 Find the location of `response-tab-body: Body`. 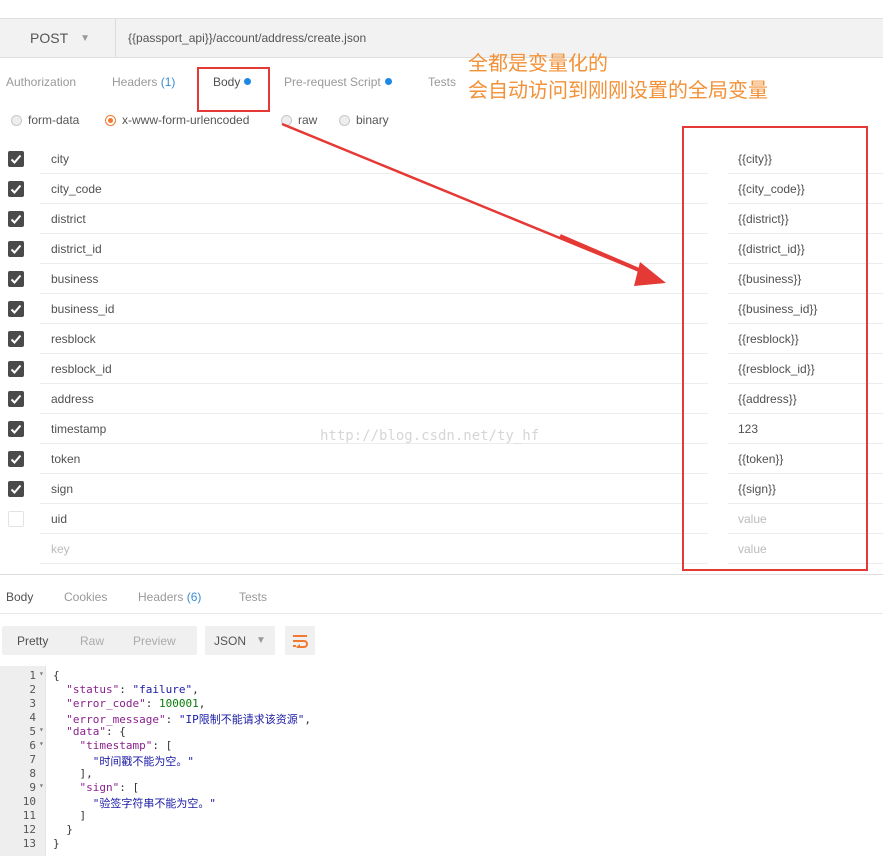

response-tab-body: Body is located at coordinates (19, 597).